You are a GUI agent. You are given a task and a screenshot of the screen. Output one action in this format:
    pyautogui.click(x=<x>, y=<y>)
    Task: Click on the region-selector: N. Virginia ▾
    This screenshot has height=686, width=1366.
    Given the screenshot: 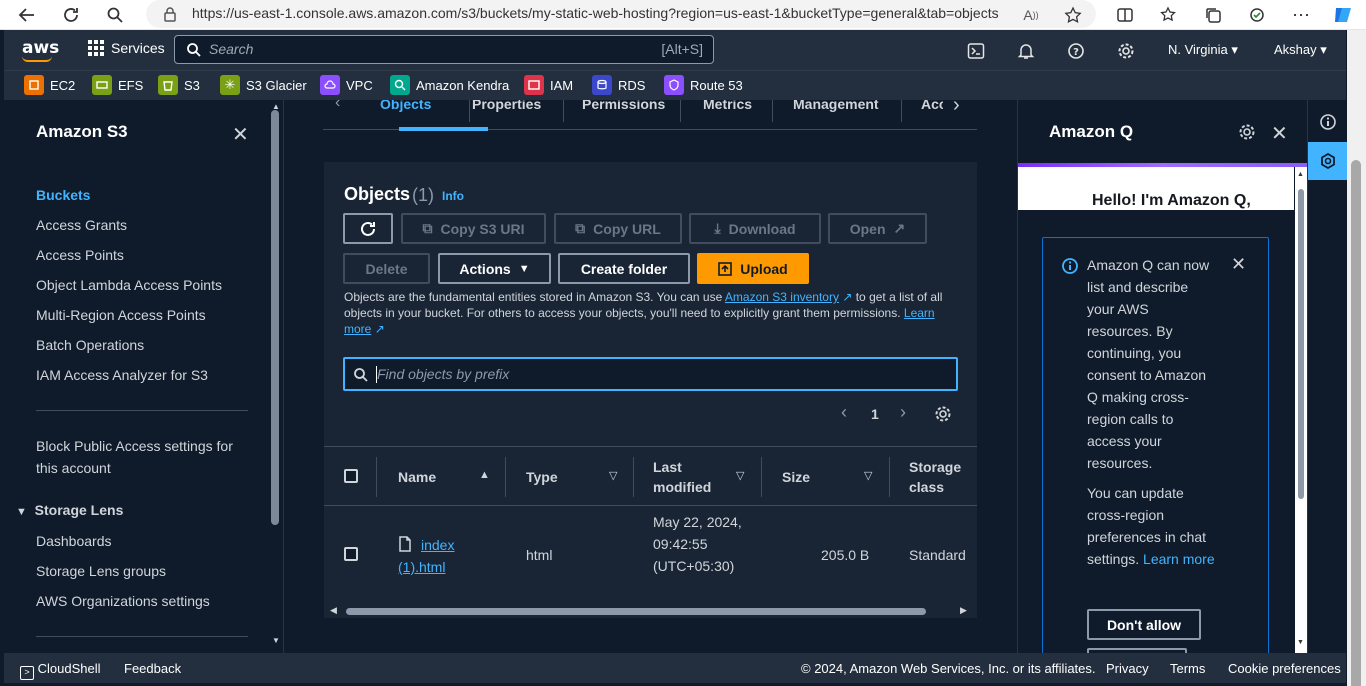 What is the action you would take?
    pyautogui.click(x=1203, y=50)
    